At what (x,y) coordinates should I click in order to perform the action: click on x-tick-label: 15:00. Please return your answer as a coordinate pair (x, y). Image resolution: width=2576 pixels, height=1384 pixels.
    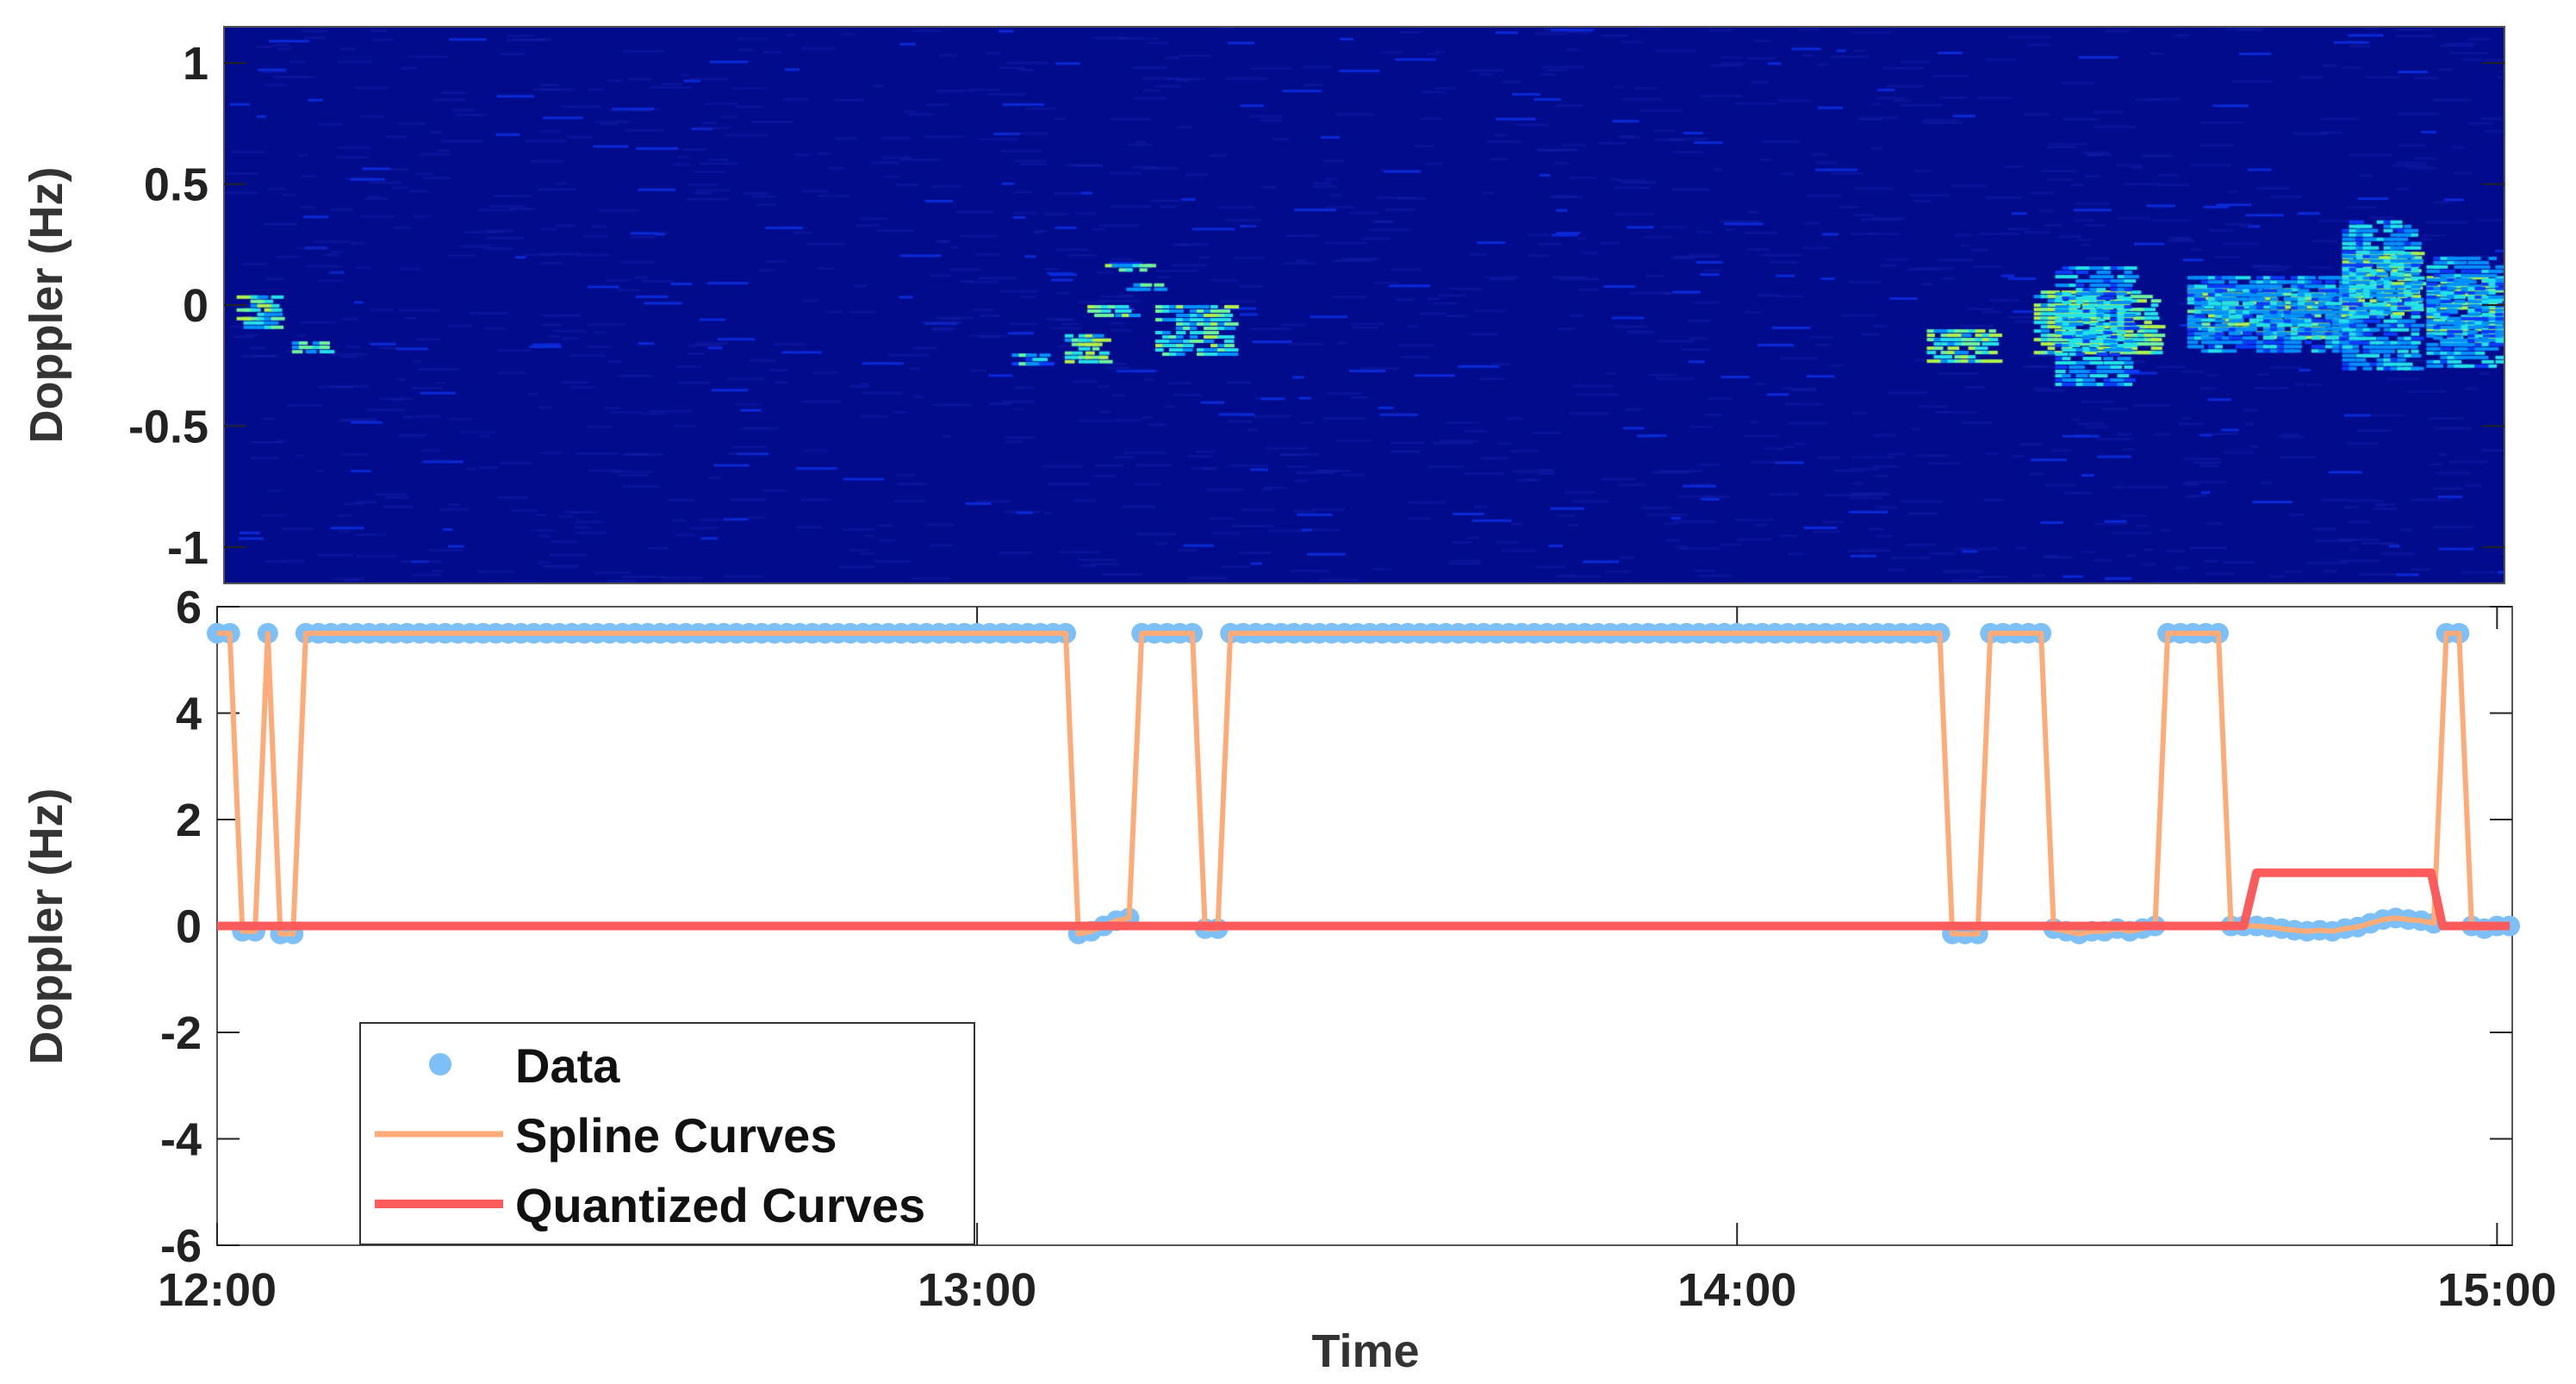
    Looking at the image, I should click on (2497, 1290).